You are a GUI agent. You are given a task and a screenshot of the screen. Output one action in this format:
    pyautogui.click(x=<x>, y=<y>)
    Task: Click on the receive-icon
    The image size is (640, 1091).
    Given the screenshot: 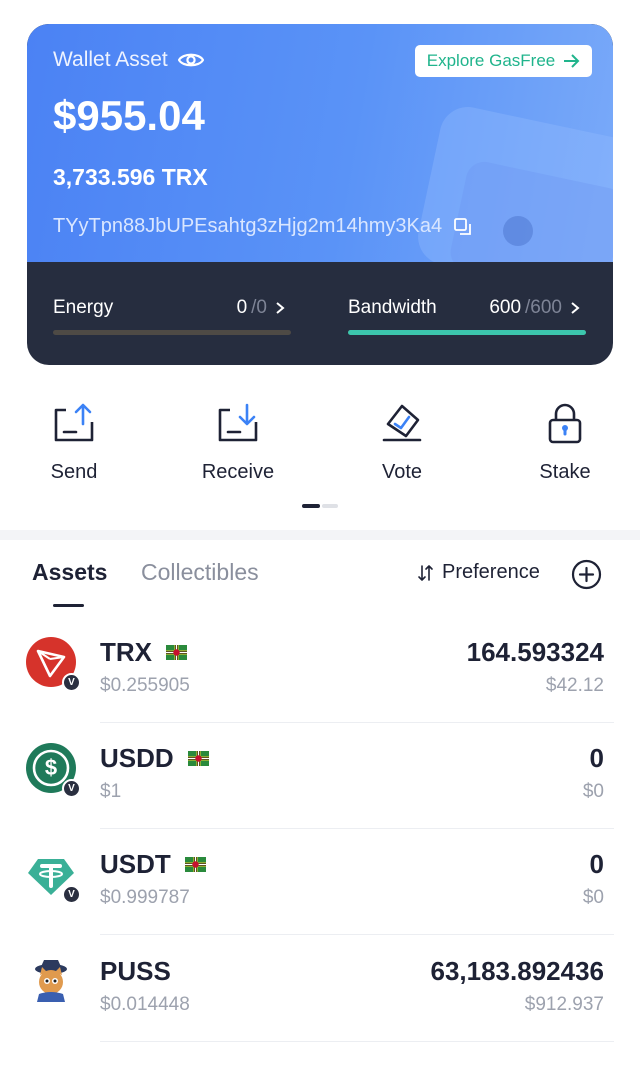 What is the action you would take?
    pyautogui.click(x=238, y=422)
    